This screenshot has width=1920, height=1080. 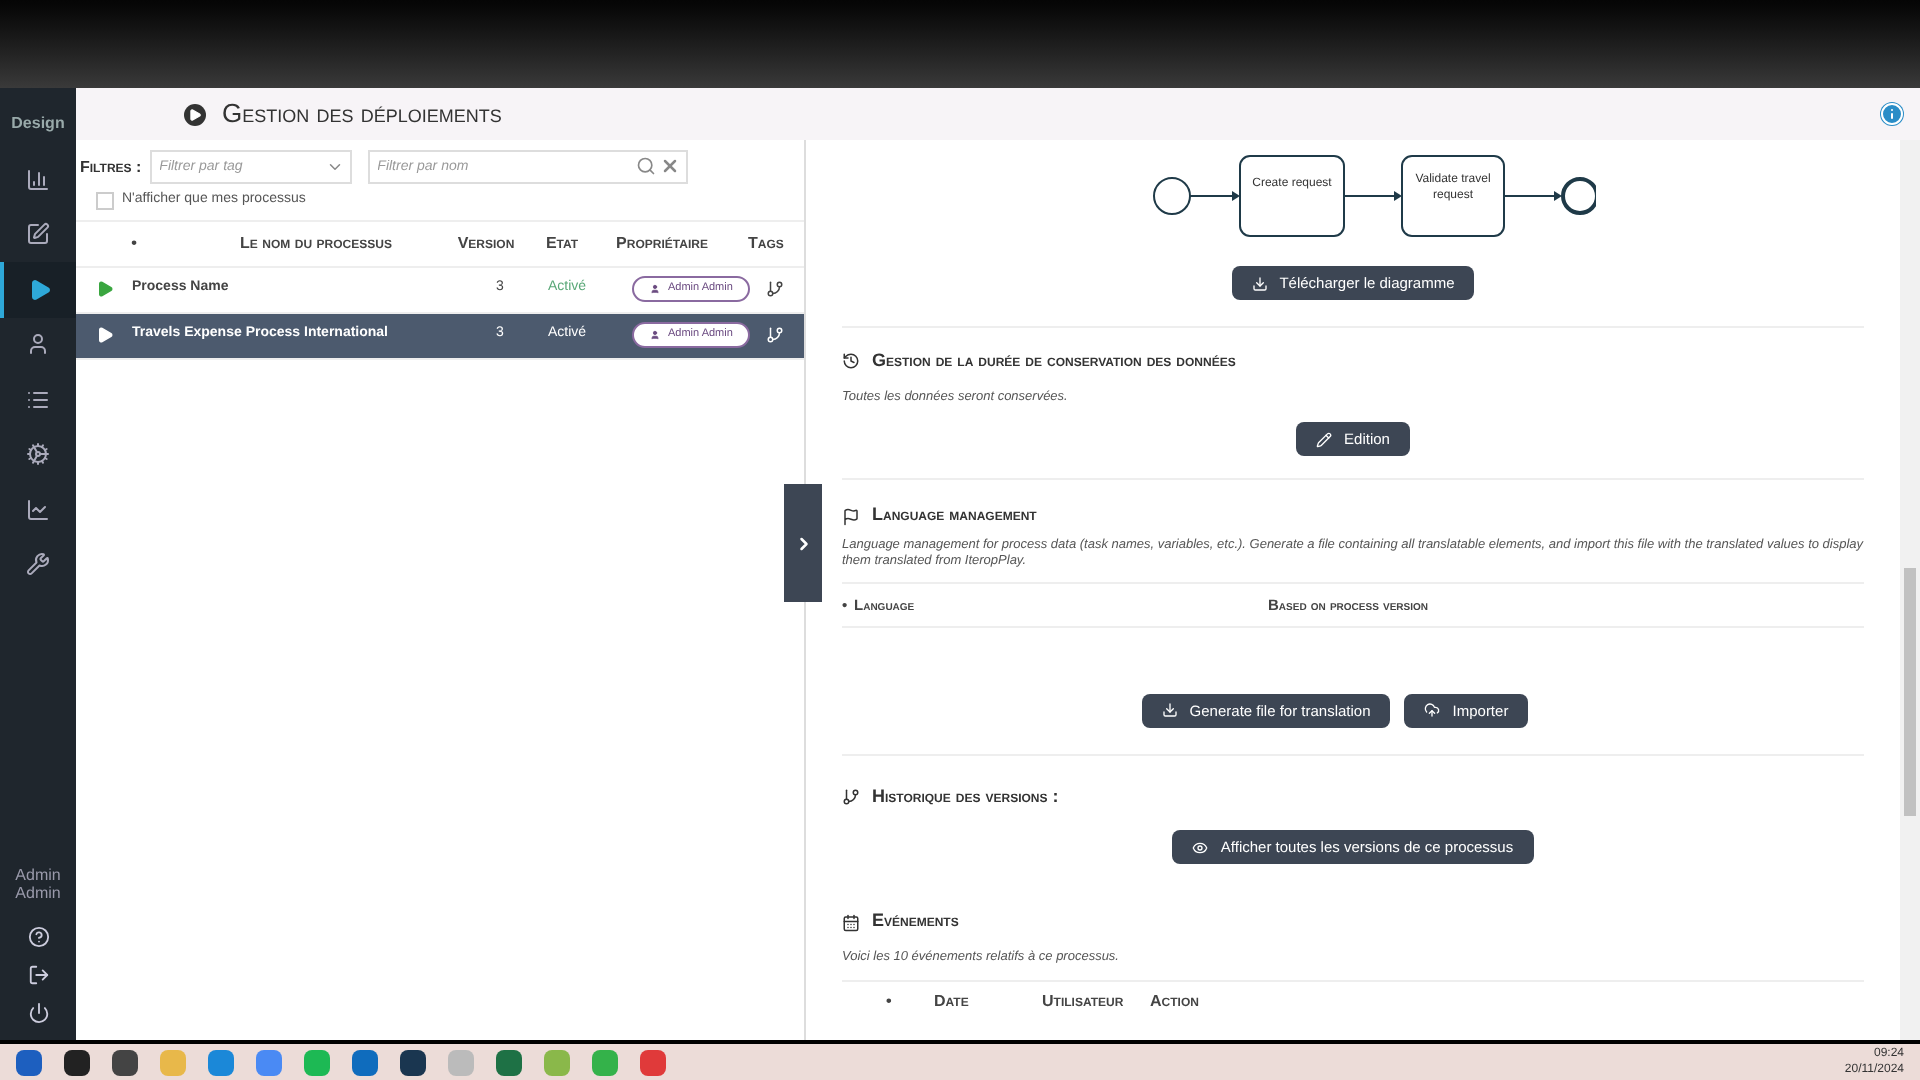 I want to click on column-header: Tags, so click(x=766, y=243).